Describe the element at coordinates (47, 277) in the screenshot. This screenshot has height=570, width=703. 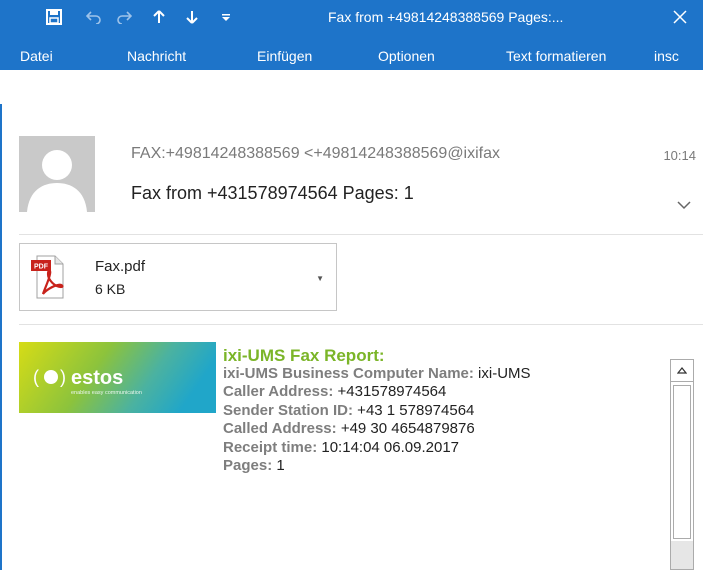
I see `pdf-file-icon: PDF` at that location.